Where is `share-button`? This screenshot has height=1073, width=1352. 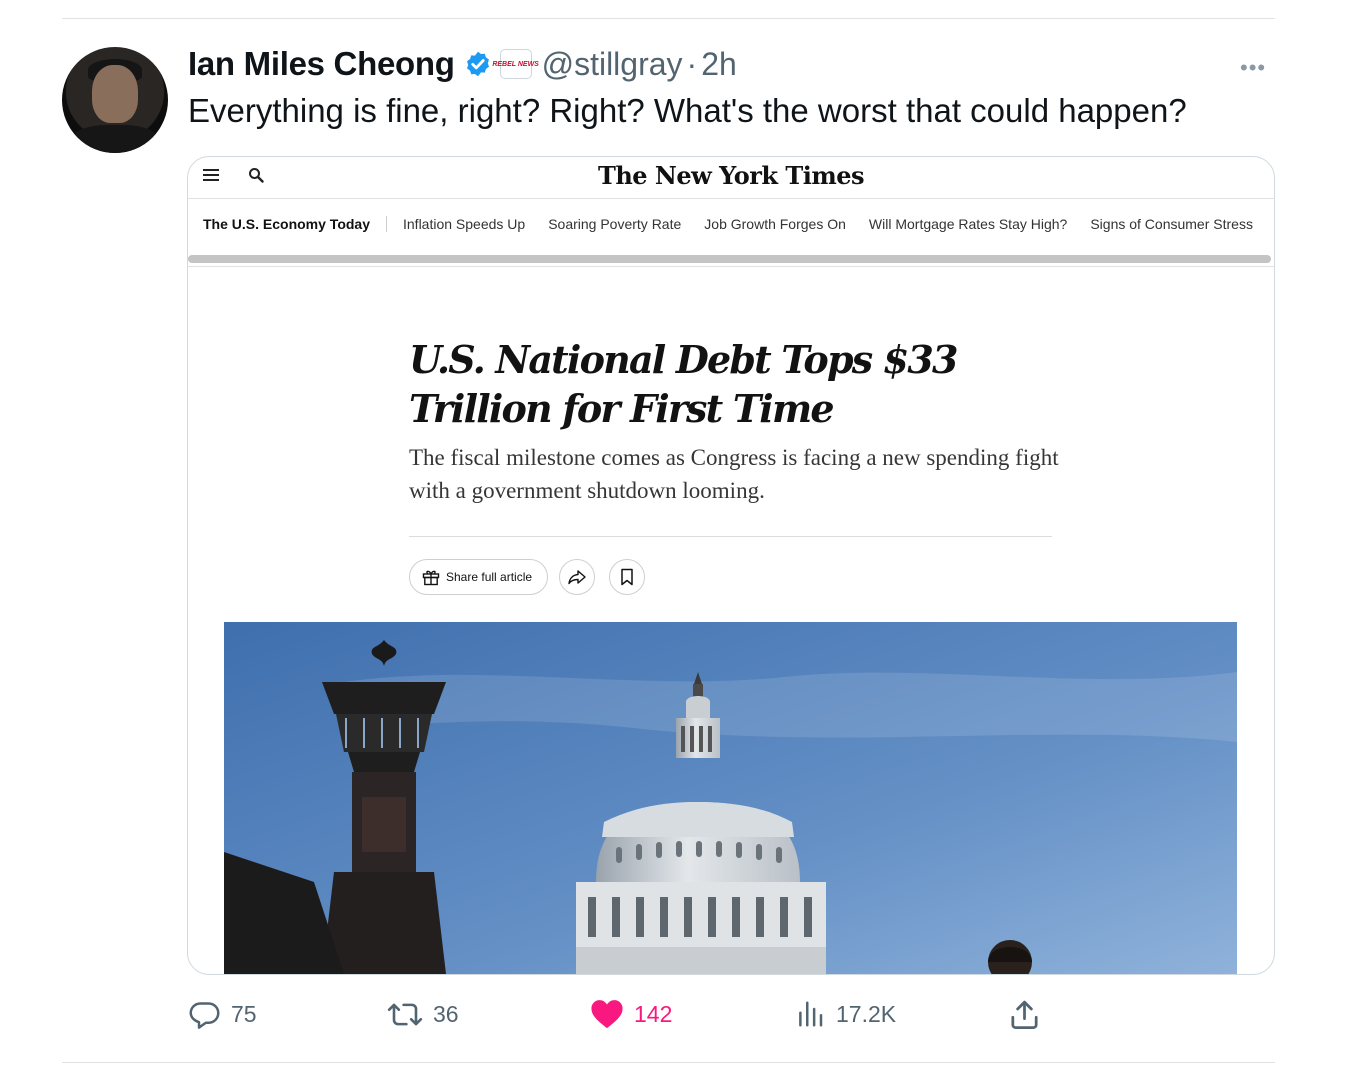
share-button is located at coordinates (1029, 1014).